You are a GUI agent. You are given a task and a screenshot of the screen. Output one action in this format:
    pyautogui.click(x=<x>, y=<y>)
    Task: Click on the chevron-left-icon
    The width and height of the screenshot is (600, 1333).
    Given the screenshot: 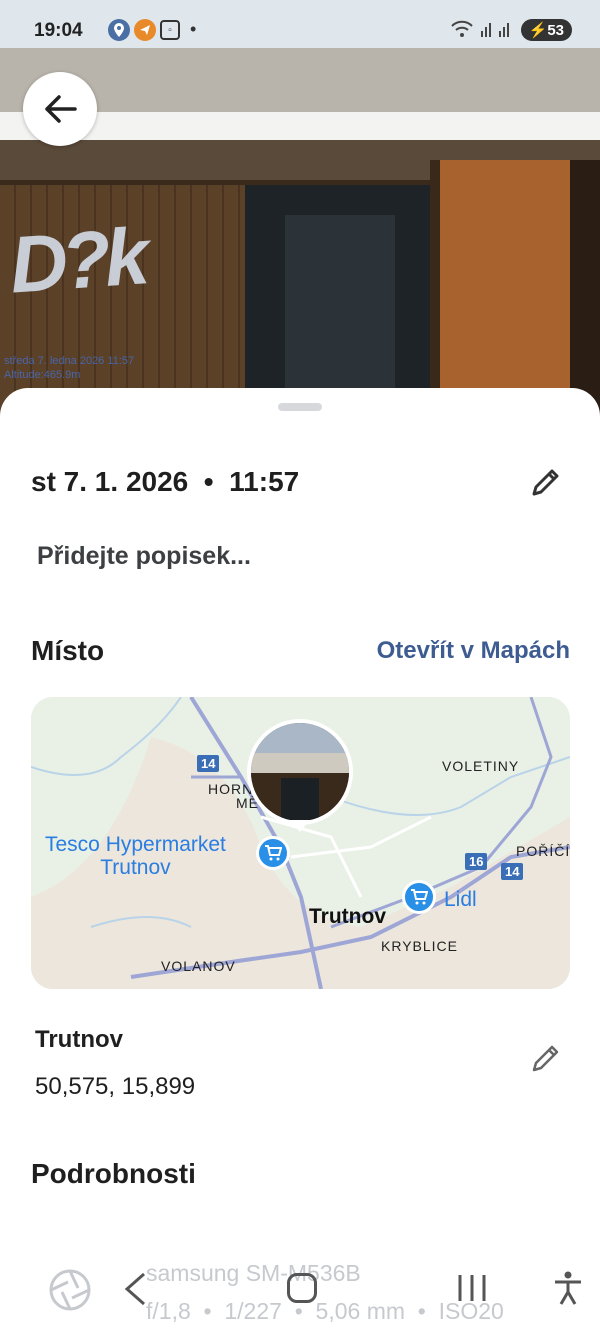 What is the action you would take?
    pyautogui.click(x=134, y=1289)
    